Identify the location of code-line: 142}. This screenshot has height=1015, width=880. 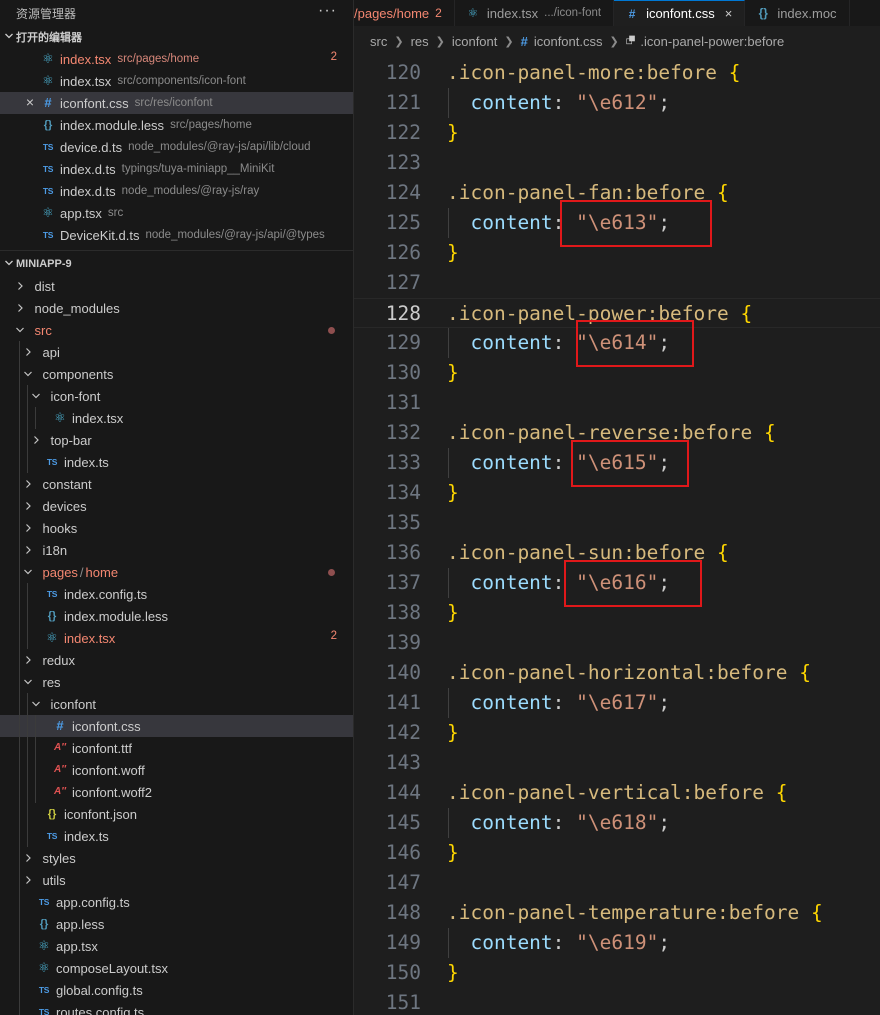
(617, 733).